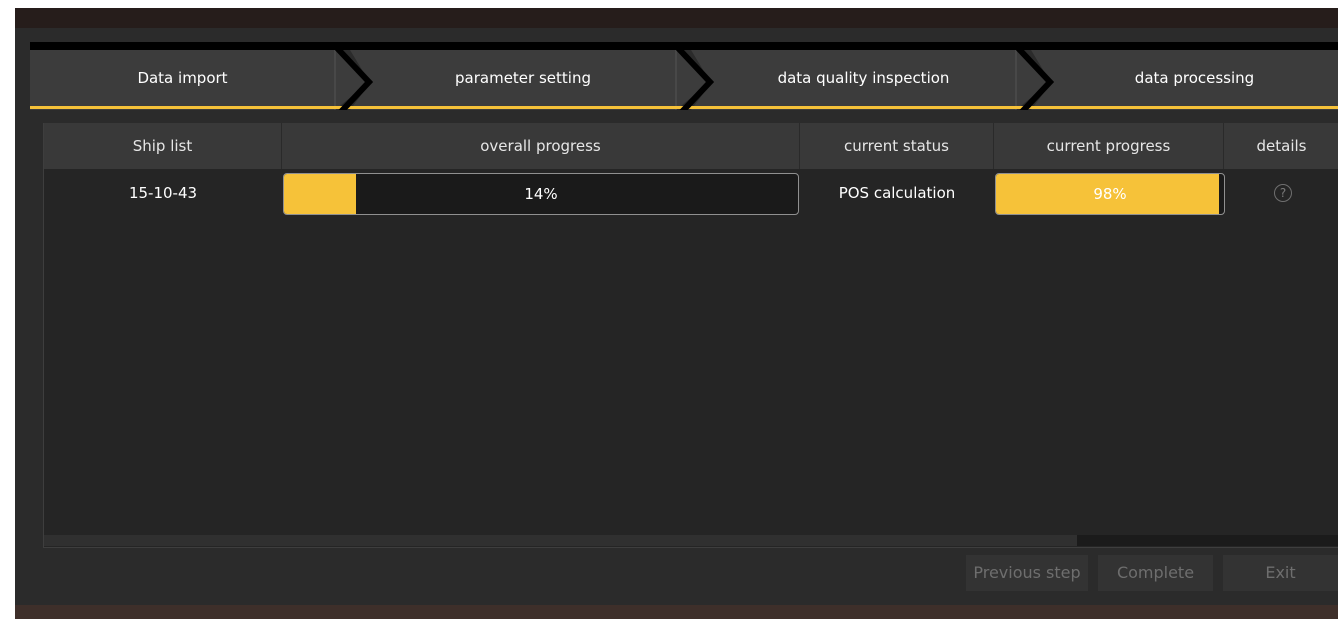  I want to click on cell-current-status: POS calculation, so click(897, 193).